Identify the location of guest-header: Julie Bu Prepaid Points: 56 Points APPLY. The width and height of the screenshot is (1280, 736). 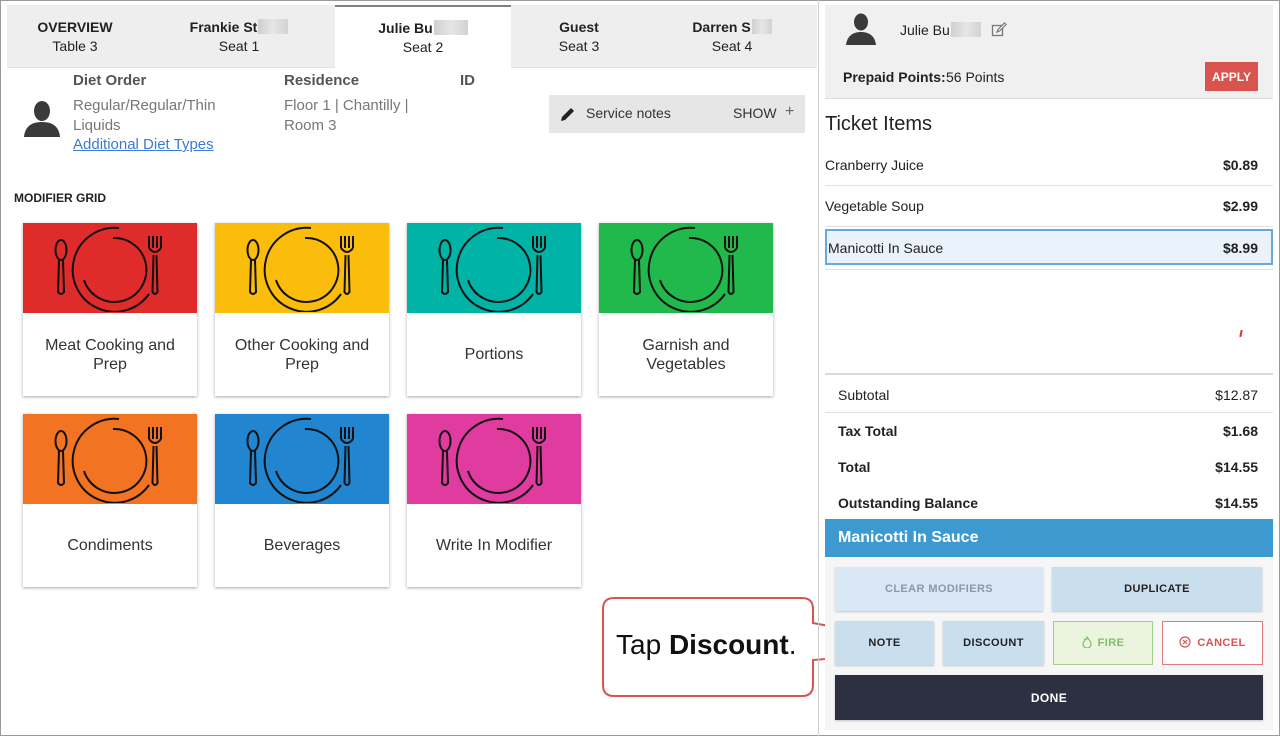
(1049, 52).